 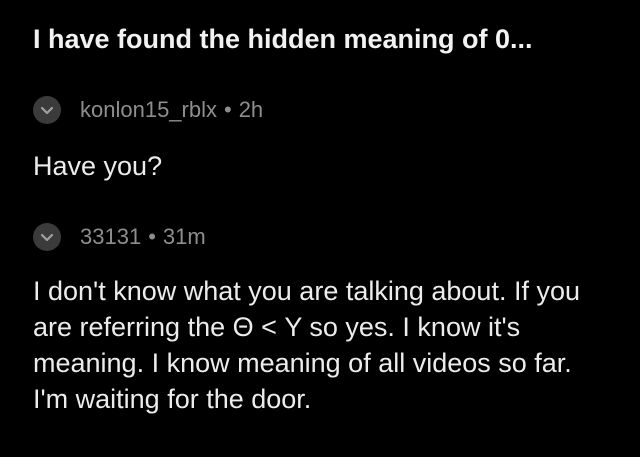 What do you see at coordinates (98, 166) in the screenshot?
I see `comment-body: Have you?` at bounding box center [98, 166].